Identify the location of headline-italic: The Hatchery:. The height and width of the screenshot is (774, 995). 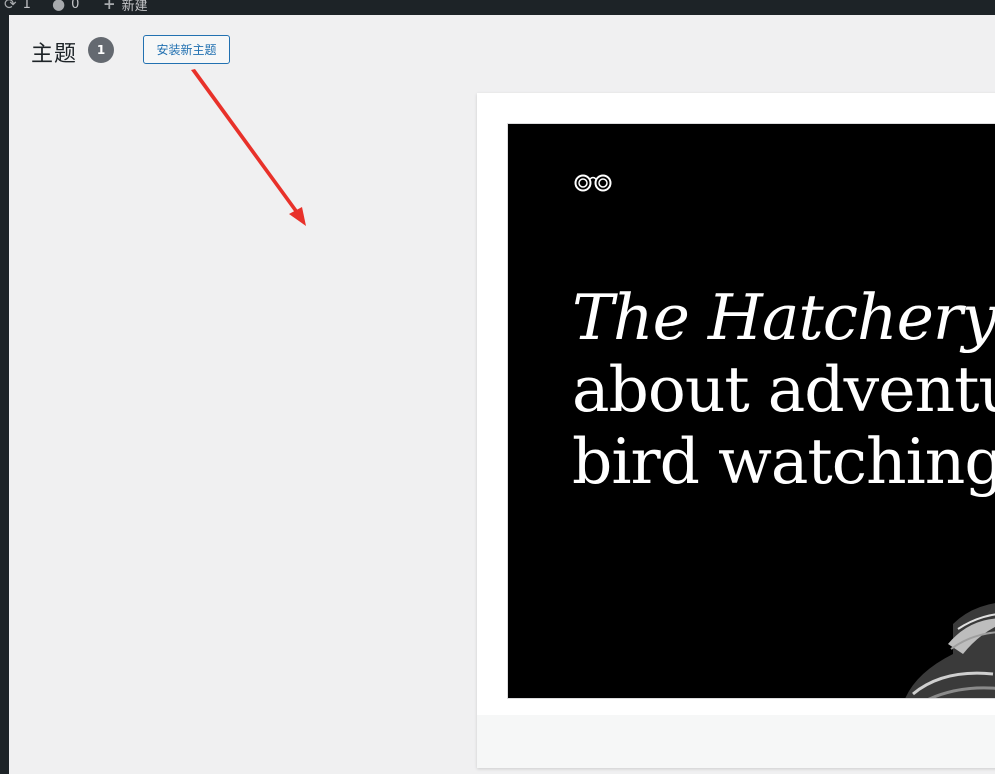
(783, 317).